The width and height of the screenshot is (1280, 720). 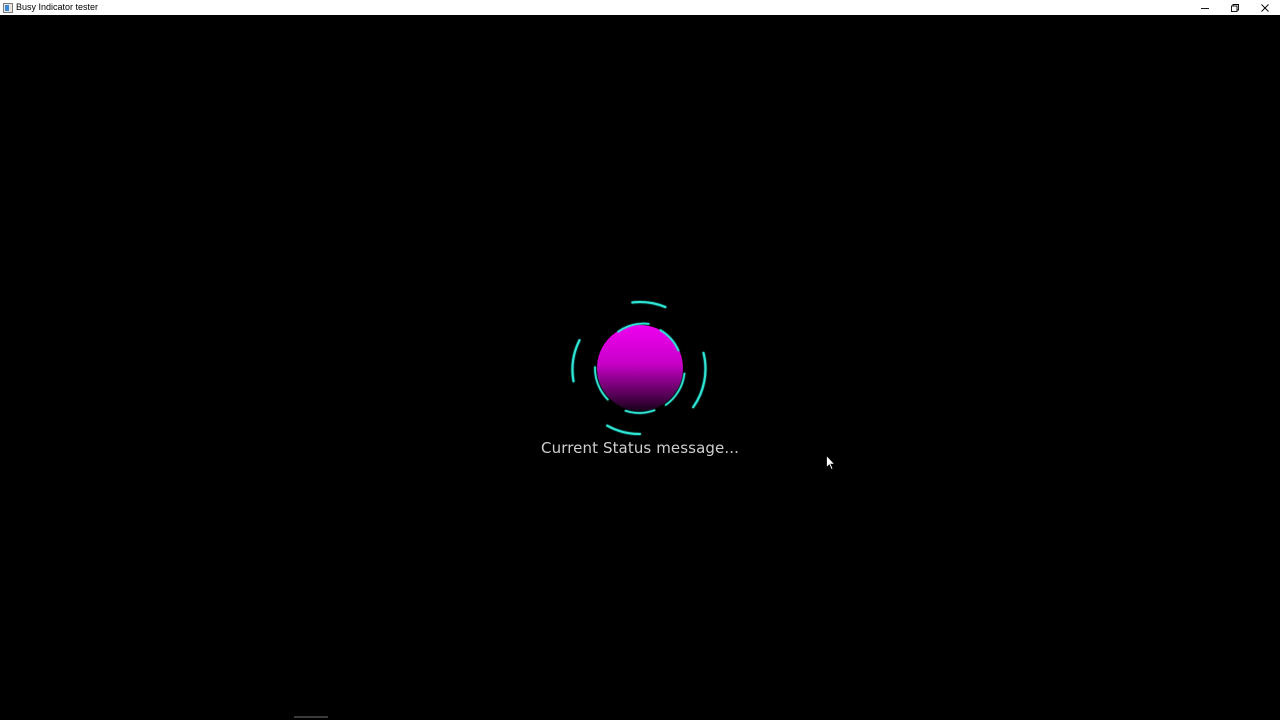 What do you see at coordinates (831, 463) in the screenshot?
I see `mouse-cursor-icon` at bounding box center [831, 463].